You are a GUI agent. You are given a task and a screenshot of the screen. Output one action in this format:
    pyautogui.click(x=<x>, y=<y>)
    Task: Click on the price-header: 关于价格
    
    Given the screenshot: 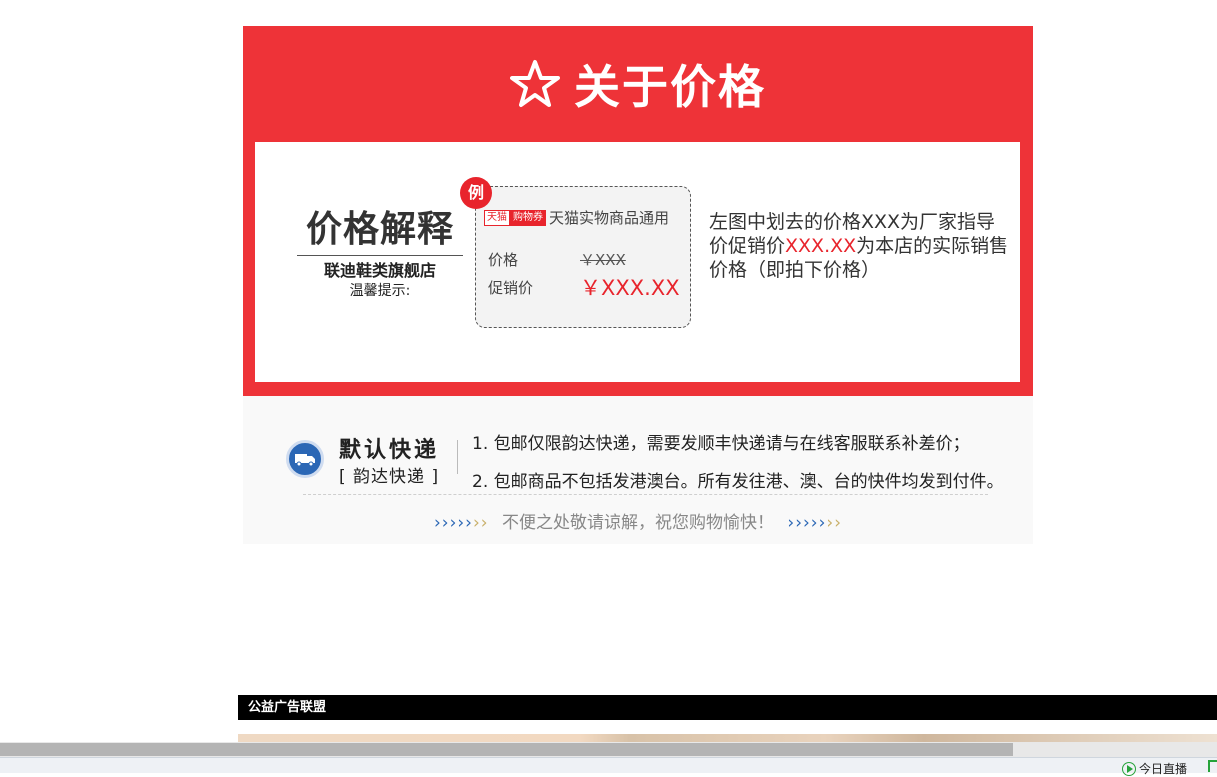 What is the action you would take?
    pyautogui.click(x=638, y=84)
    